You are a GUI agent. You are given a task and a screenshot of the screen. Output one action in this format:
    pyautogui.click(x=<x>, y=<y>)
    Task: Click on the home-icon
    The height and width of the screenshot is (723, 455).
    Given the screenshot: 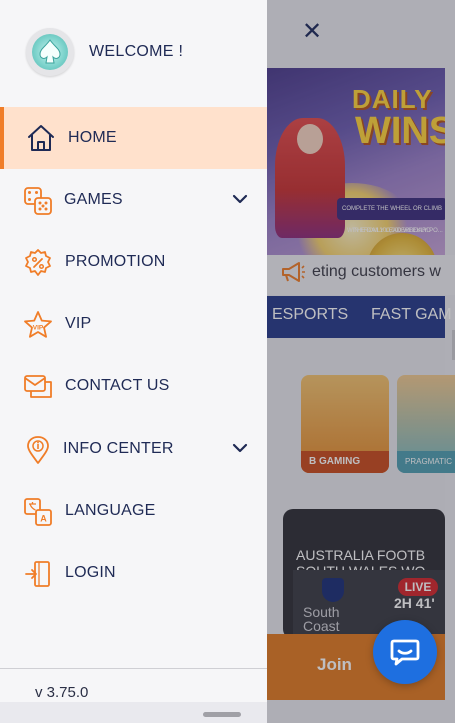 What is the action you would take?
    pyautogui.click(x=41, y=138)
    